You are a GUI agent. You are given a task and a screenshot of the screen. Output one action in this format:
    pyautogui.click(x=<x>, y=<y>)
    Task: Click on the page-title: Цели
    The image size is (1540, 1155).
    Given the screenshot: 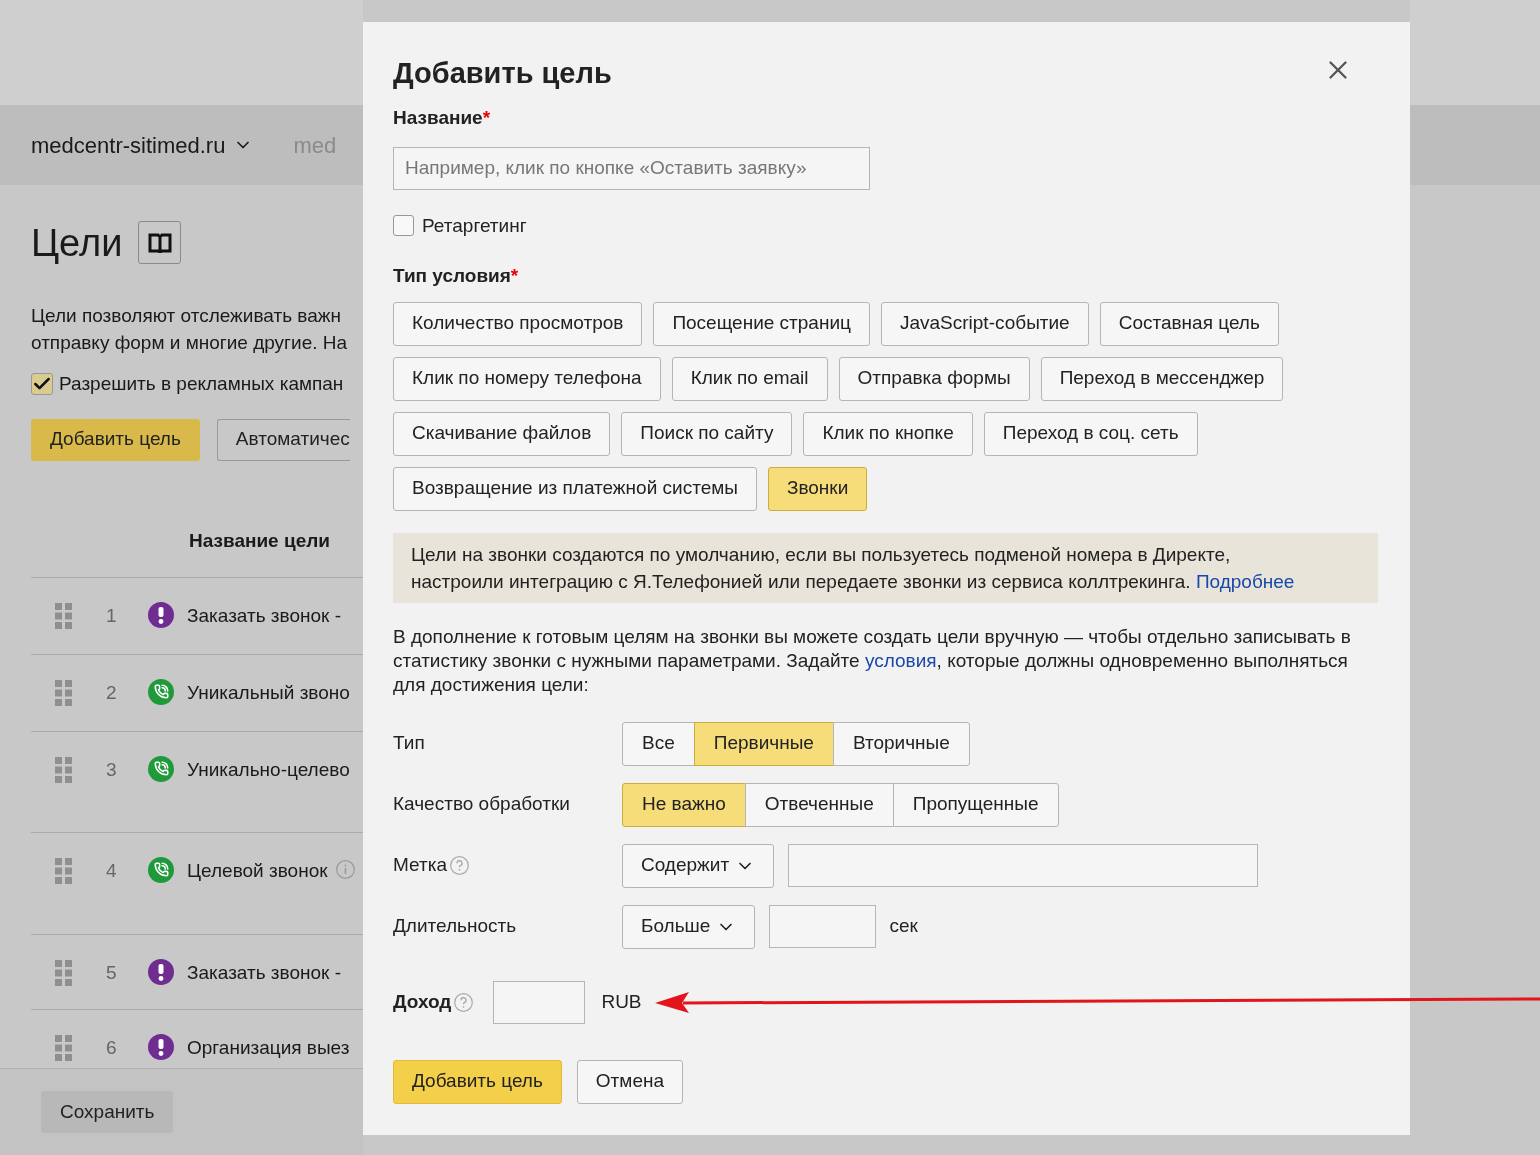 What is the action you would take?
    pyautogui.click(x=77, y=242)
    